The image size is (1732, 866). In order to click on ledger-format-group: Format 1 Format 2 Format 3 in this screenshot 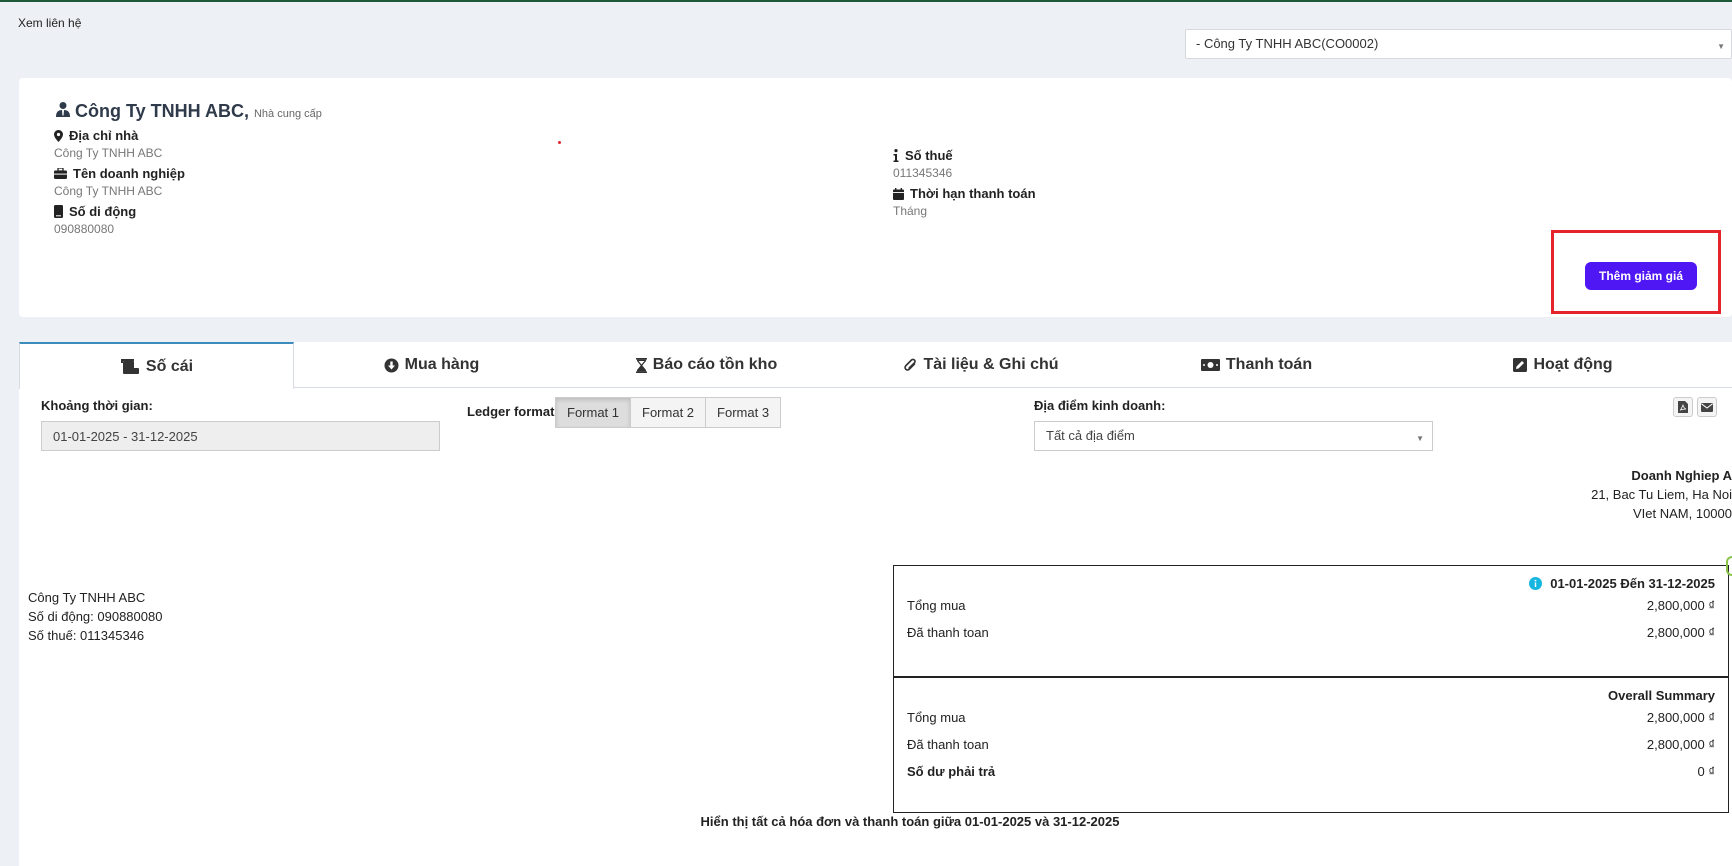, I will do `click(668, 412)`.